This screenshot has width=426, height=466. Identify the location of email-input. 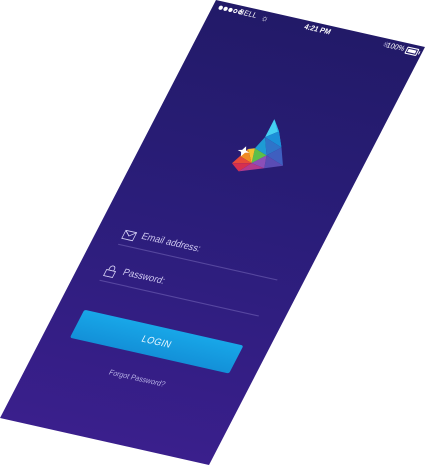
(211, 251).